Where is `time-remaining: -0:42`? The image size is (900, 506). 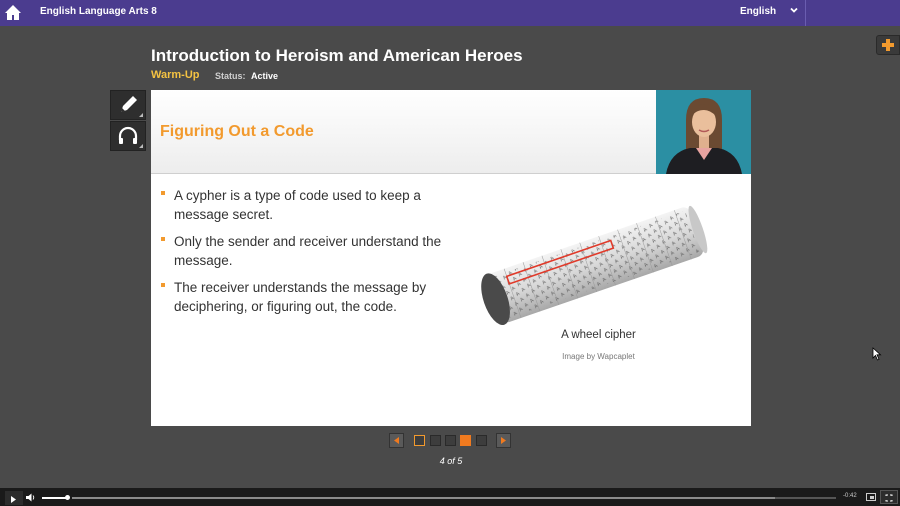
time-remaining: -0:42 is located at coordinates (850, 496).